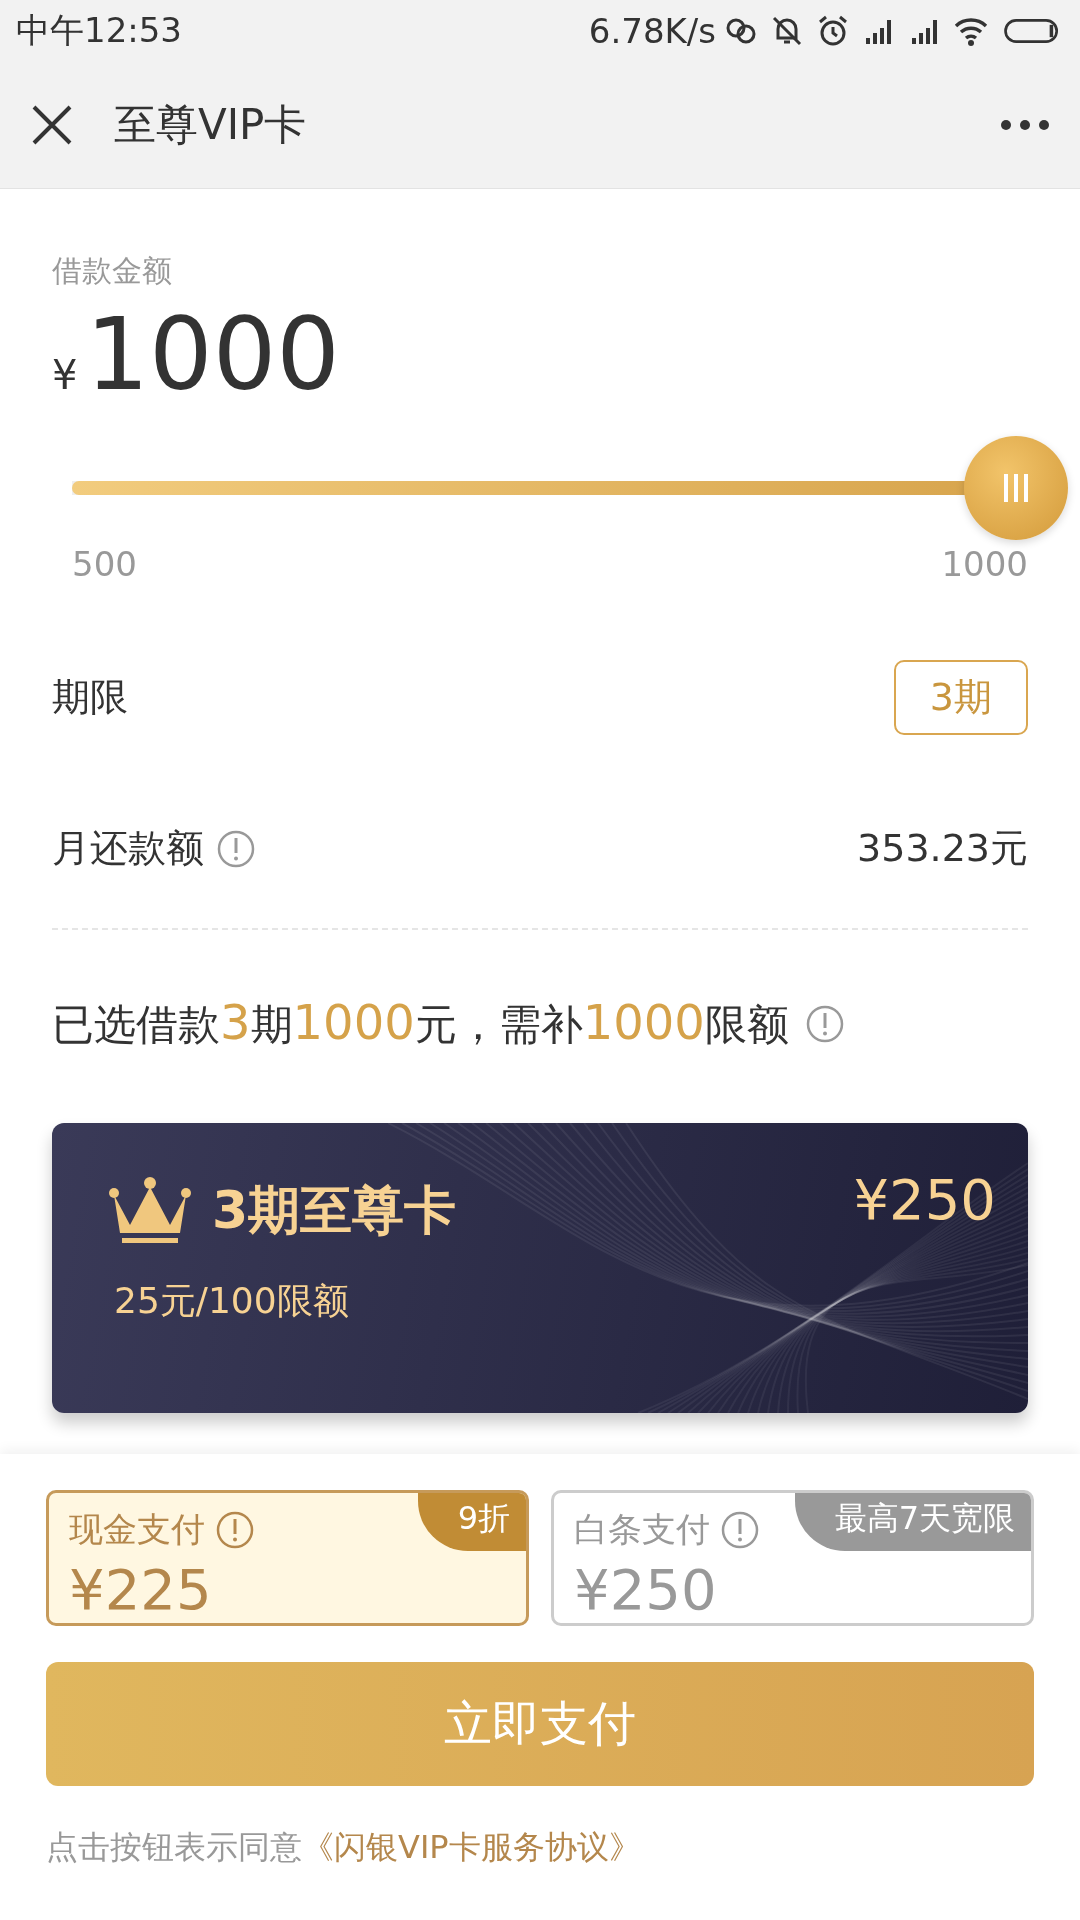  Describe the element at coordinates (99, 30) in the screenshot. I see `status-time: 中午12:53` at that location.